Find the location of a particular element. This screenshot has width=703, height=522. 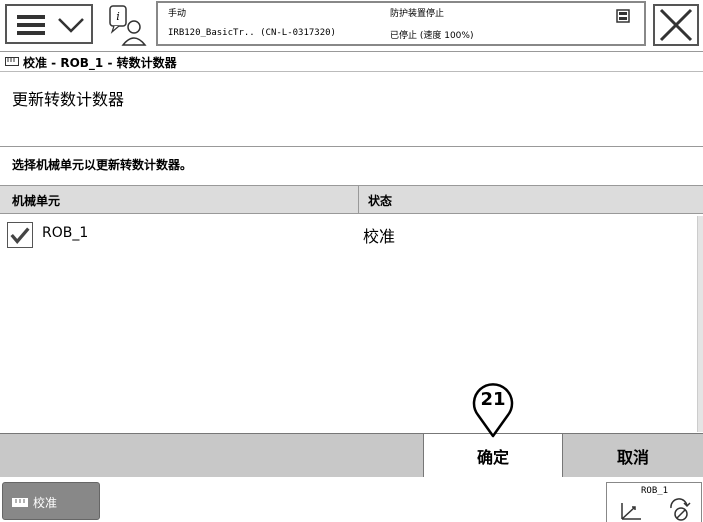

cancel-button-label: 取消 is located at coordinates (632, 457).